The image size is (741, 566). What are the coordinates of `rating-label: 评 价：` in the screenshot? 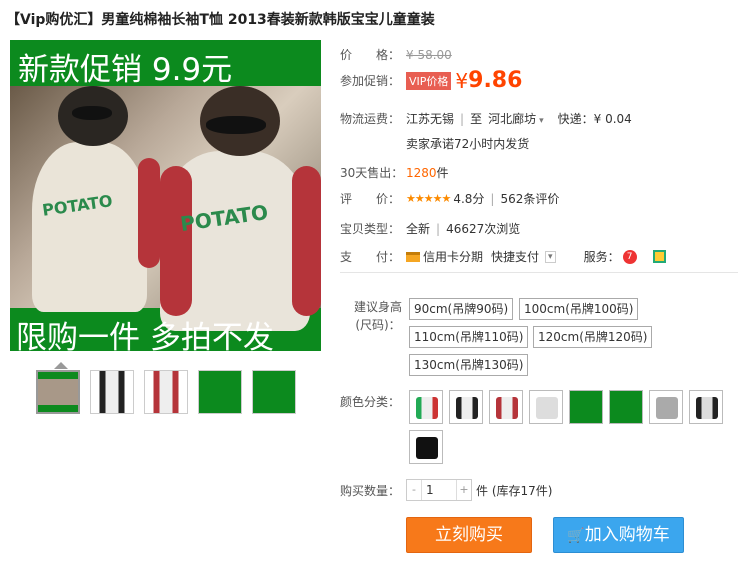 It's located at (370, 199).